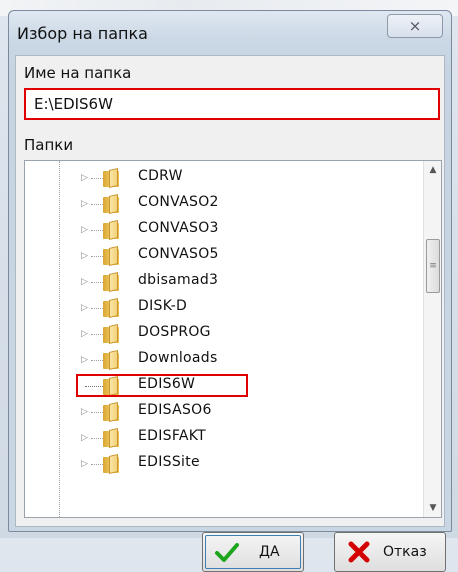  I want to click on folder-tree-item-label: CONVASO3, so click(178, 228).